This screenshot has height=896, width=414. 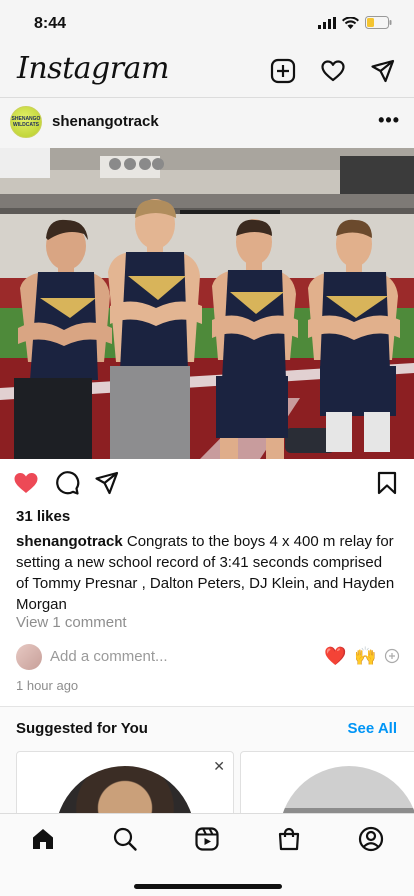 What do you see at coordinates (283, 71) in the screenshot?
I see `new-post-icon` at bounding box center [283, 71].